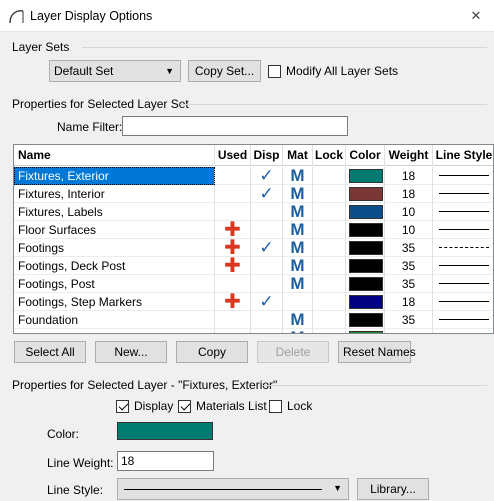 This screenshot has width=494, height=501. What do you see at coordinates (253, 248) in the screenshot?
I see `table-row: Footings ✚ ✓ M 35` at bounding box center [253, 248].